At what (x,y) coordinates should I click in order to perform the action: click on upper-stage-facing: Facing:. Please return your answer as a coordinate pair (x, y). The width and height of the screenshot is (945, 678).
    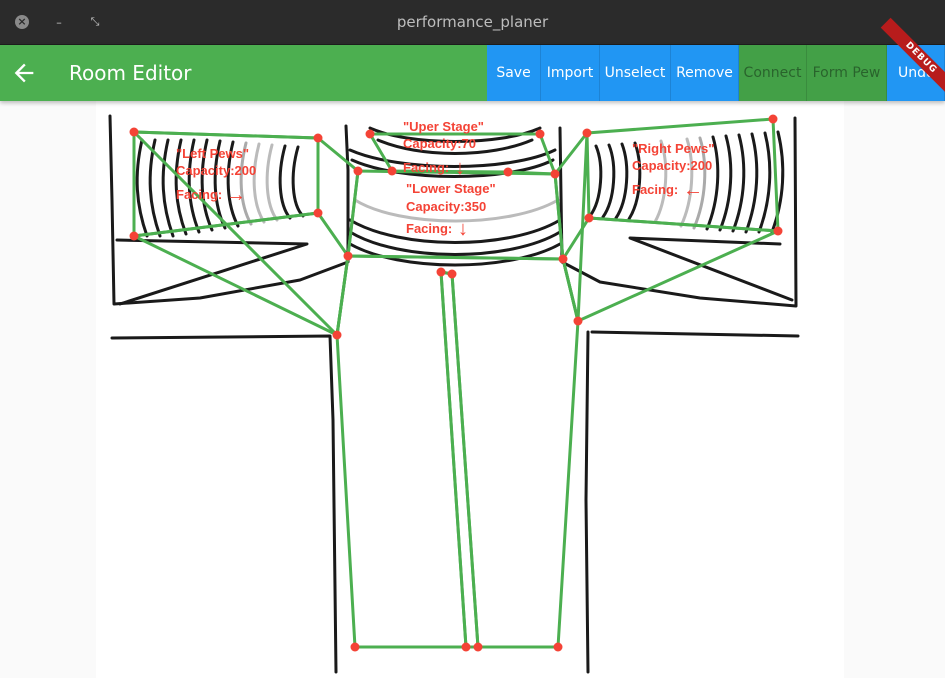
    Looking at the image, I should click on (426, 167).